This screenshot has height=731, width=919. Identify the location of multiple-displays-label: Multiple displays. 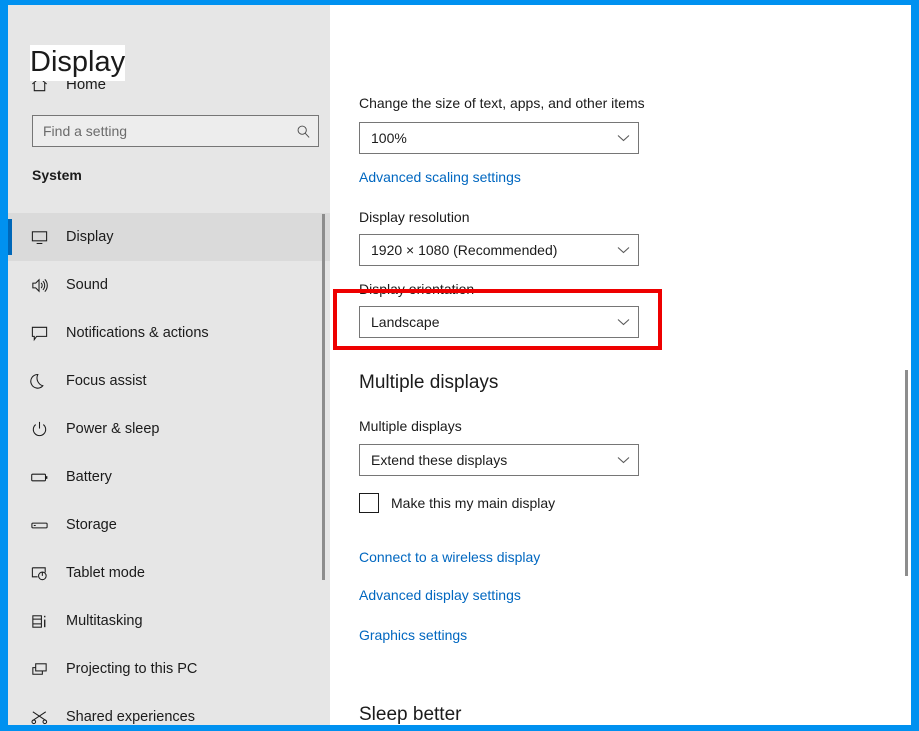
(410, 426).